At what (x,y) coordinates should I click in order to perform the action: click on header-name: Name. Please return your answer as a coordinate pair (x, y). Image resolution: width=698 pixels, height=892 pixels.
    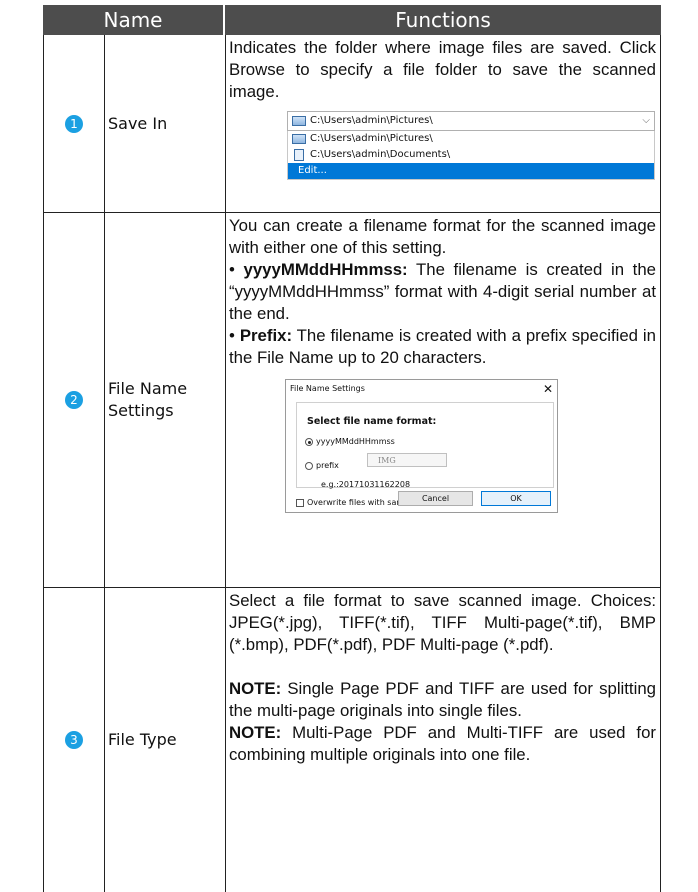
    Looking at the image, I should click on (134, 20).